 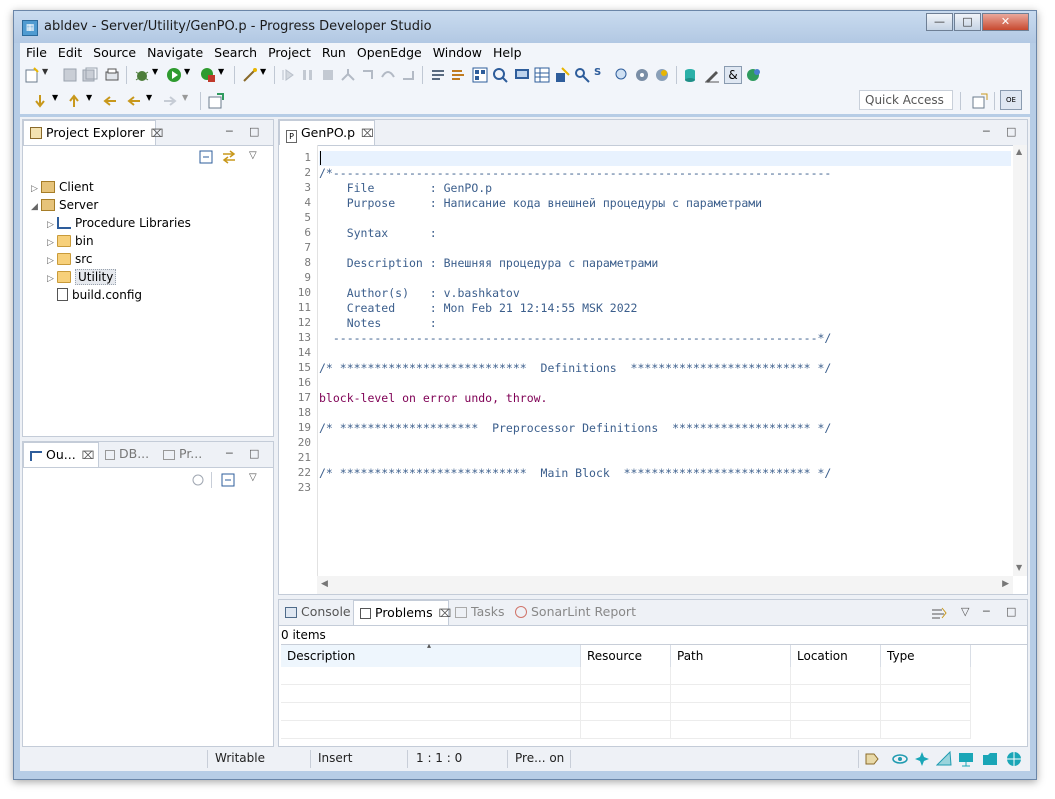 I want to click on globe-link-icon, so click(x=754, y=75).